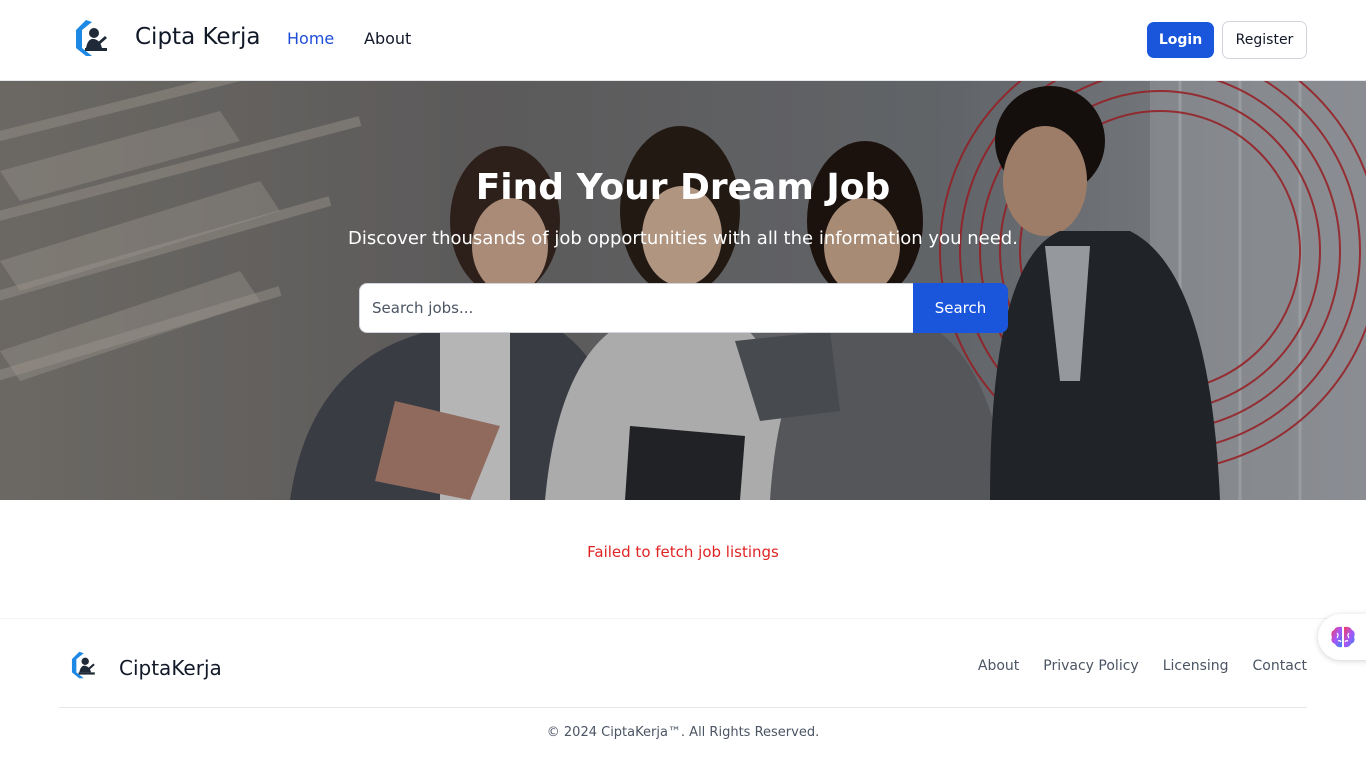 The height and width of the screenshot is (768, 1366). What do you see at coordinates (1090, 666) in the screenshot?
I see `footer-link-privacy-policy: Privacy Policy` at bounding box center [1090, 666].